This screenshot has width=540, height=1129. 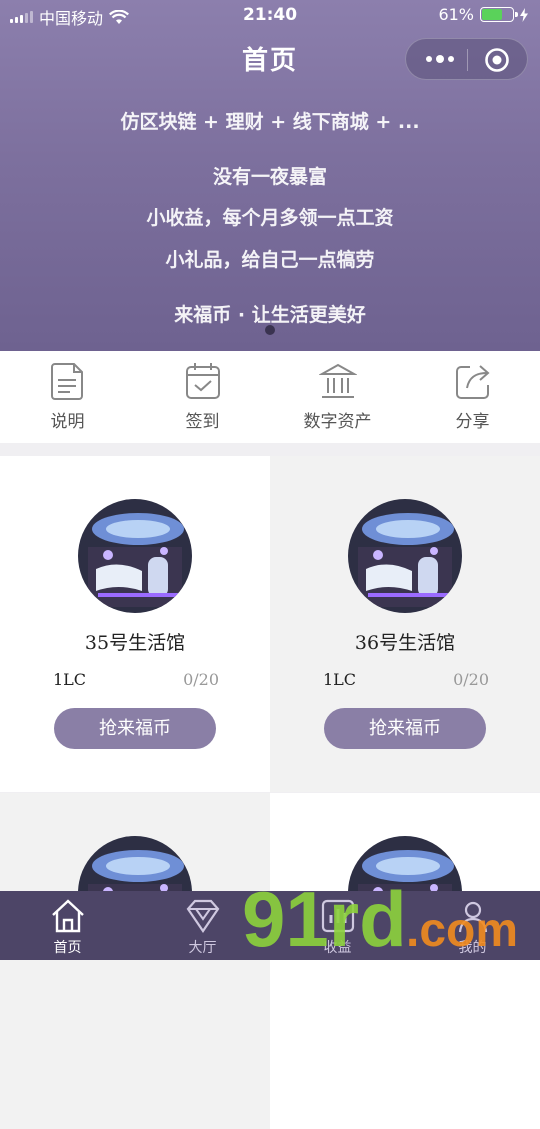 I want to click on tab-label: 我的, so click(x=472, y=948).